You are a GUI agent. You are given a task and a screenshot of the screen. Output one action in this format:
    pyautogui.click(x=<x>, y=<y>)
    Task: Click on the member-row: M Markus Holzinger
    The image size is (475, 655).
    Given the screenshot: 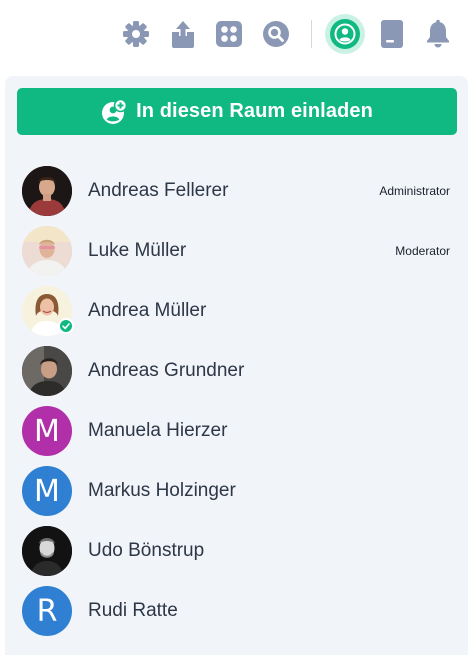 What is the action you would take?
    pyautogui.click(x=236, y=491)
    